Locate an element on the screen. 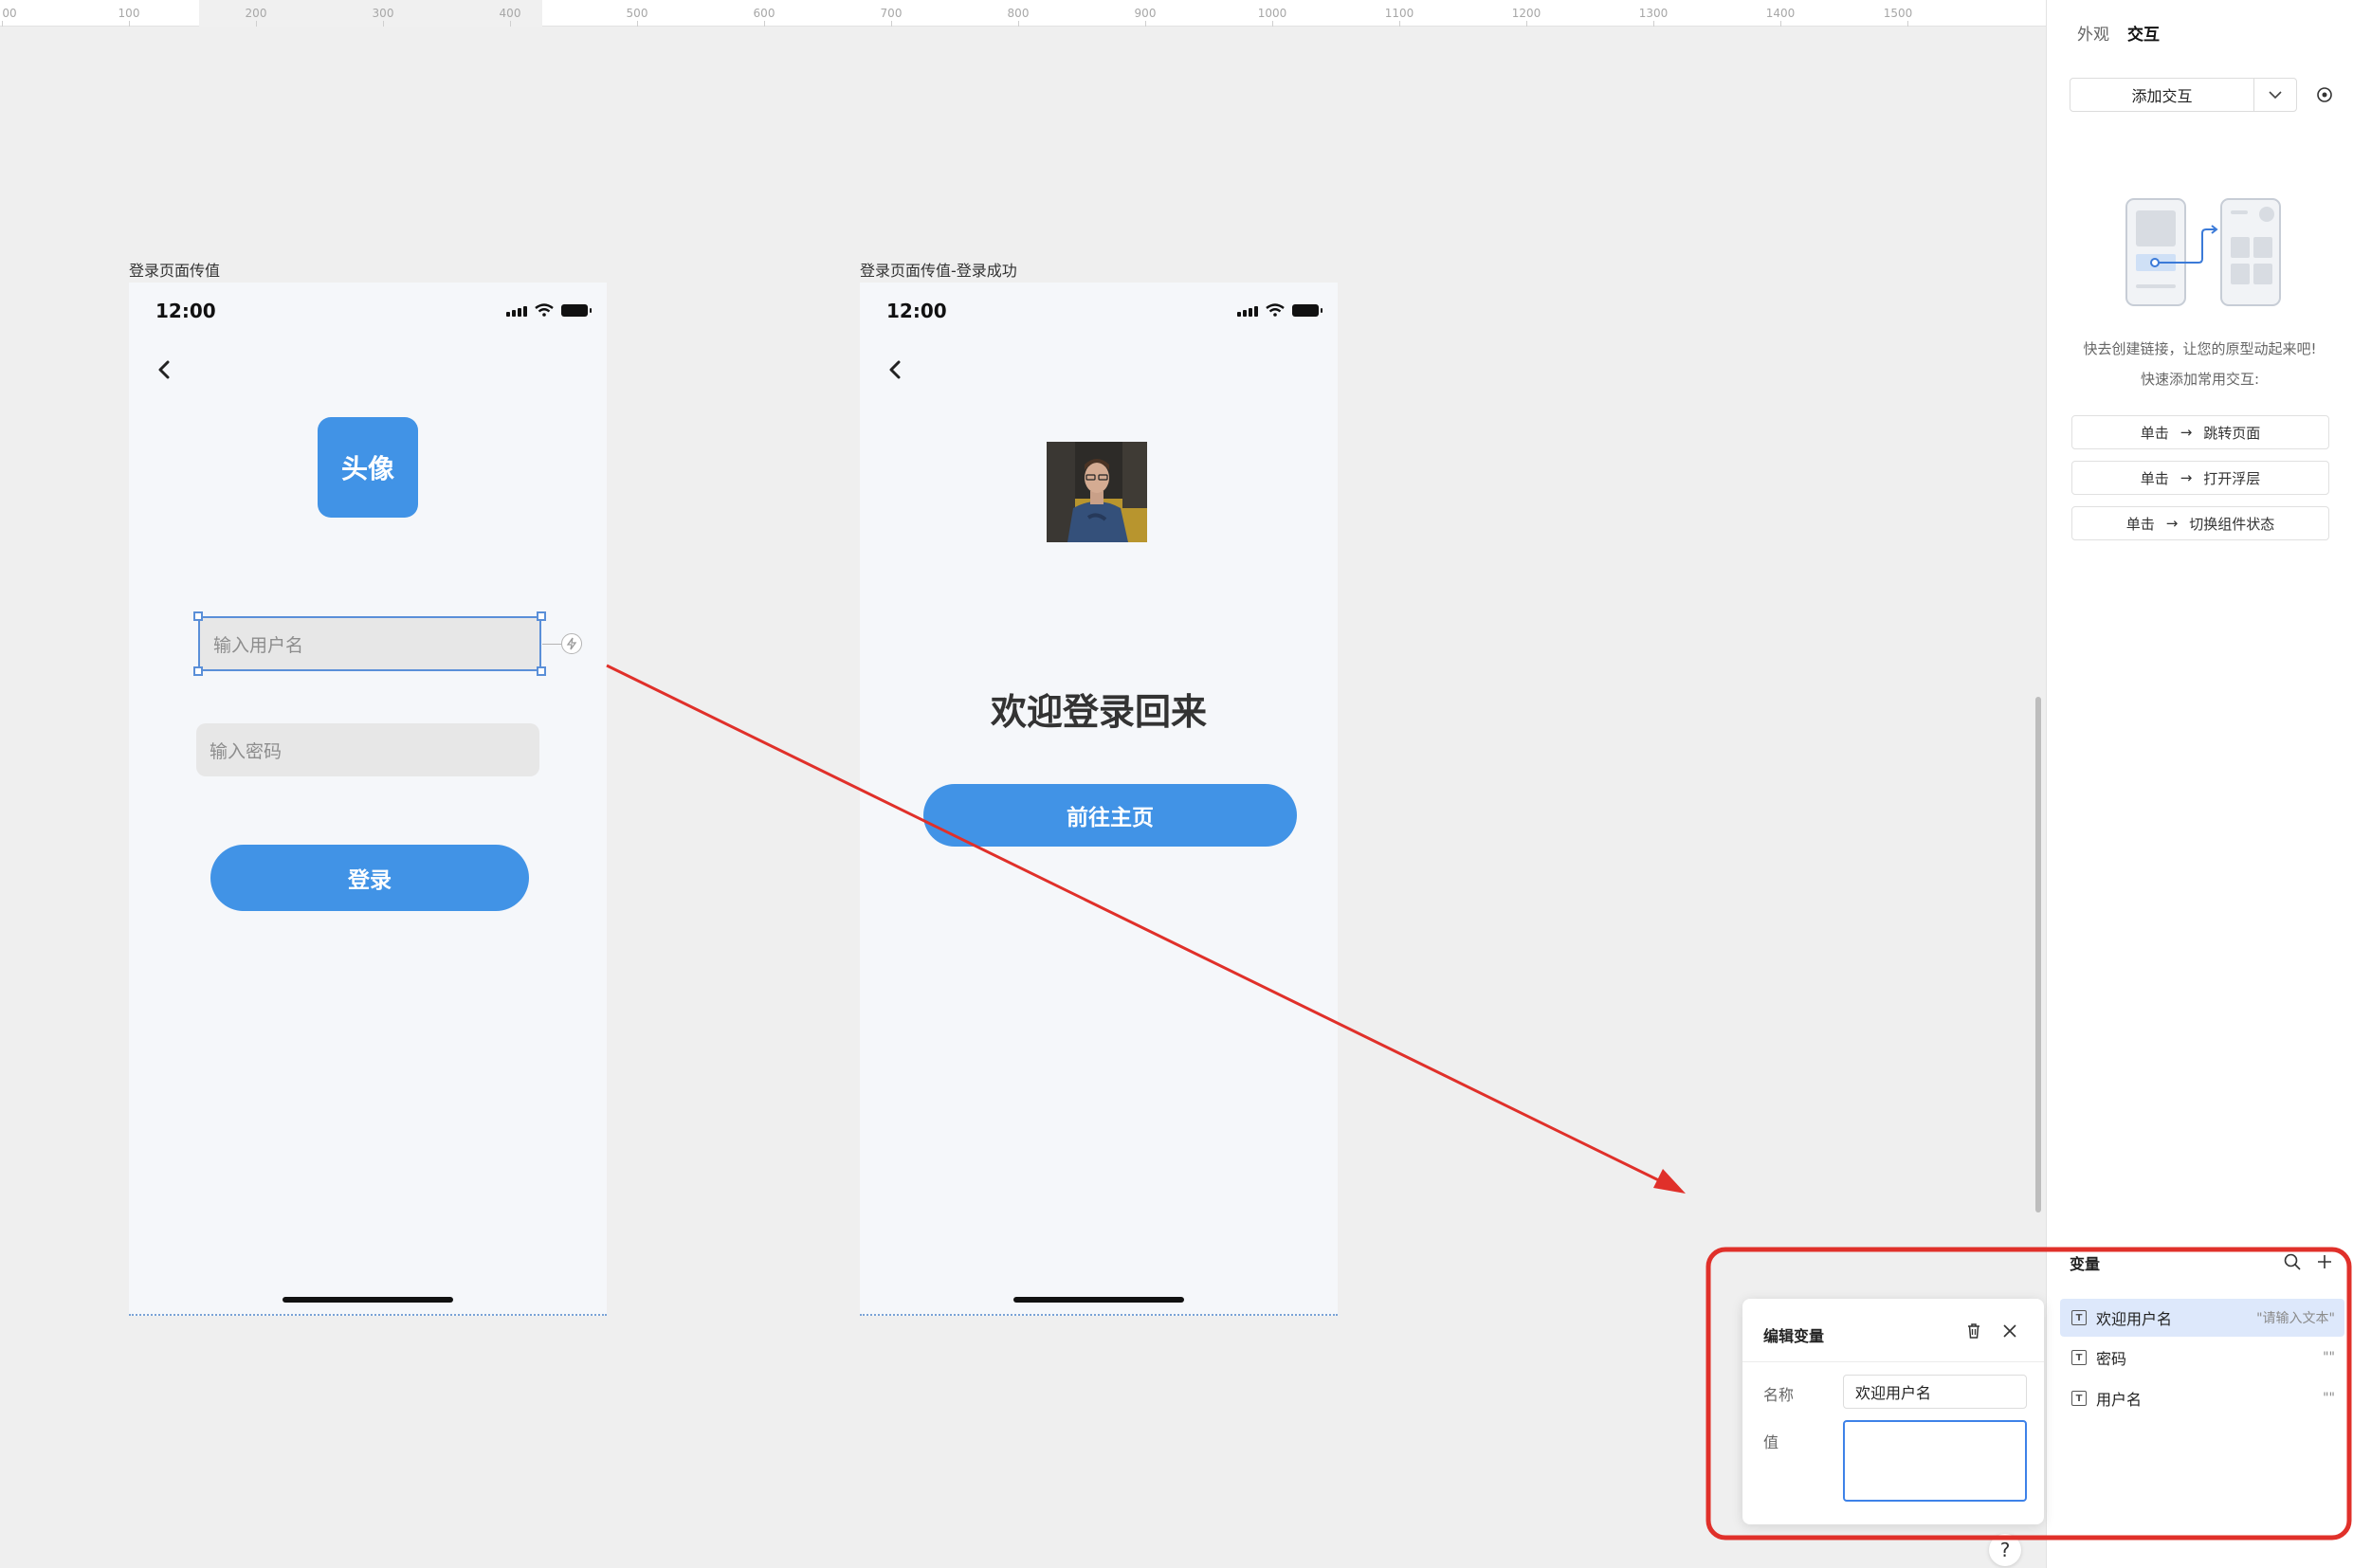 The height and width of the screenshot is (1568, 2353). name-label: 名称 is located at coordinates (1779, 1395).